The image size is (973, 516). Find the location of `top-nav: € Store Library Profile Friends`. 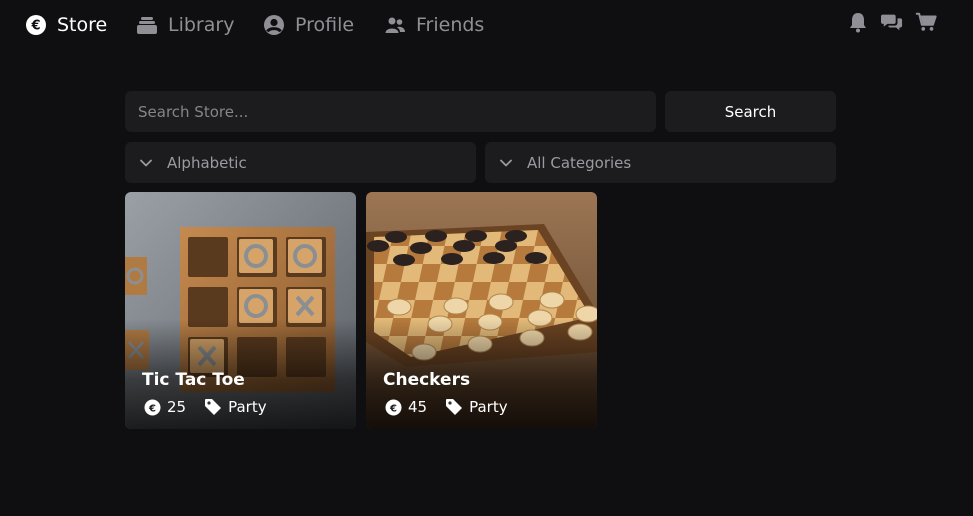

top-nav: € Store Library Profile Friends is located at coordinates (486, 25).